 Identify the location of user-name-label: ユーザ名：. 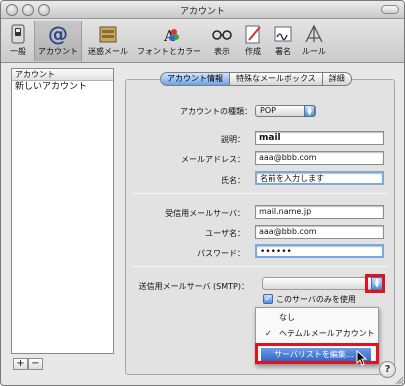
(225, 233).